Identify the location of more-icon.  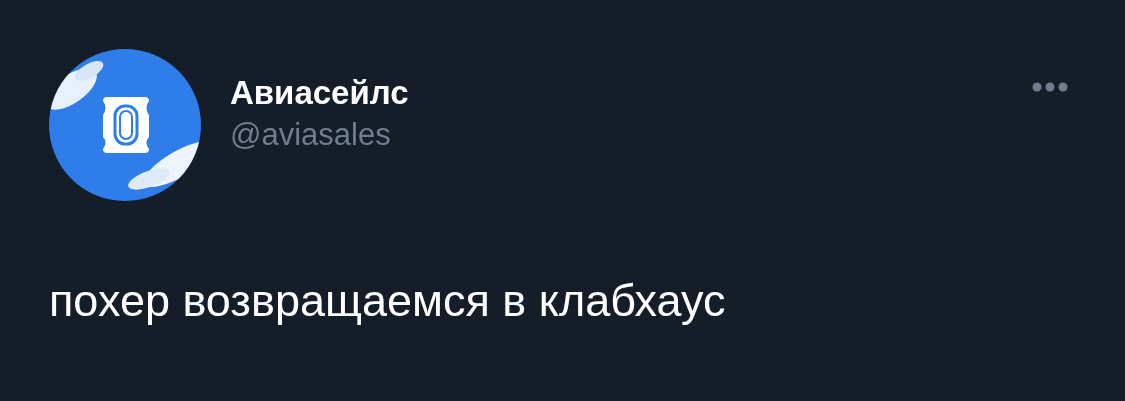
(1050, 87).